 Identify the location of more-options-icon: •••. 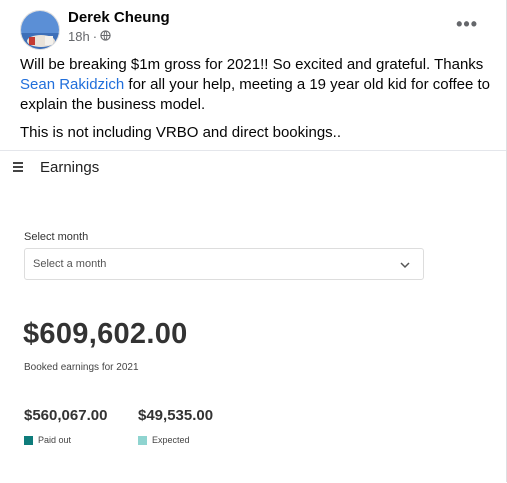
(467, 24).